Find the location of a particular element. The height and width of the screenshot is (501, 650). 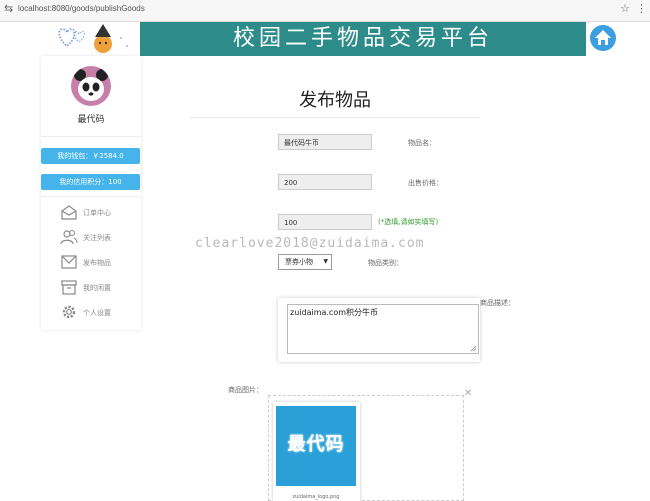

address-url: localhost:8080/goods/publishGoods is located at coordinates (81, 8).